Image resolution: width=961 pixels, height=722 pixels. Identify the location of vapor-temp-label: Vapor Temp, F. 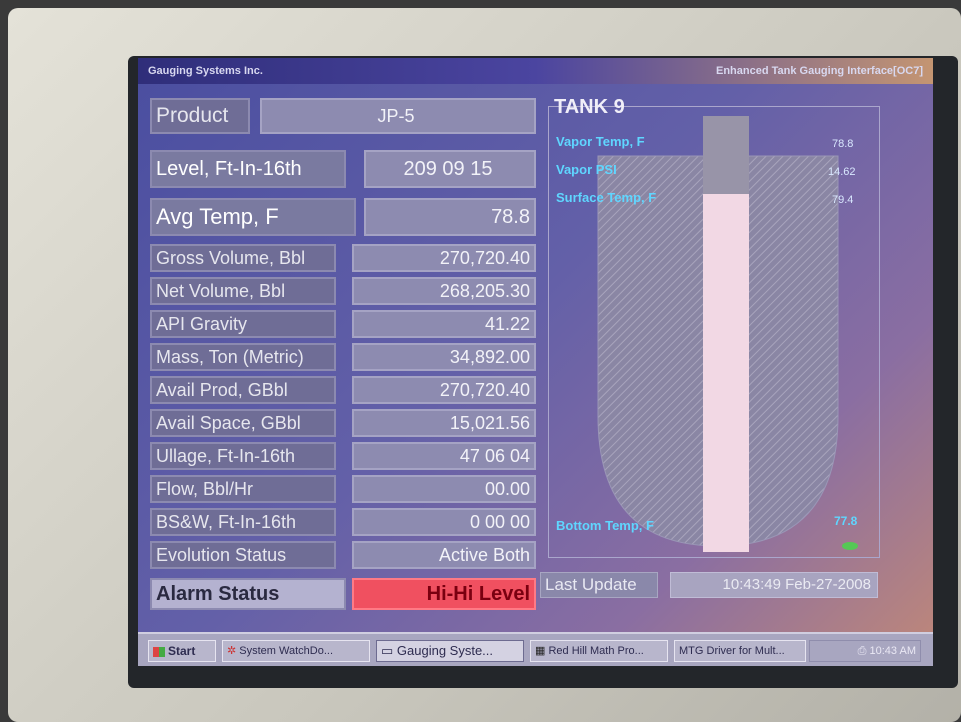
(600, 141).